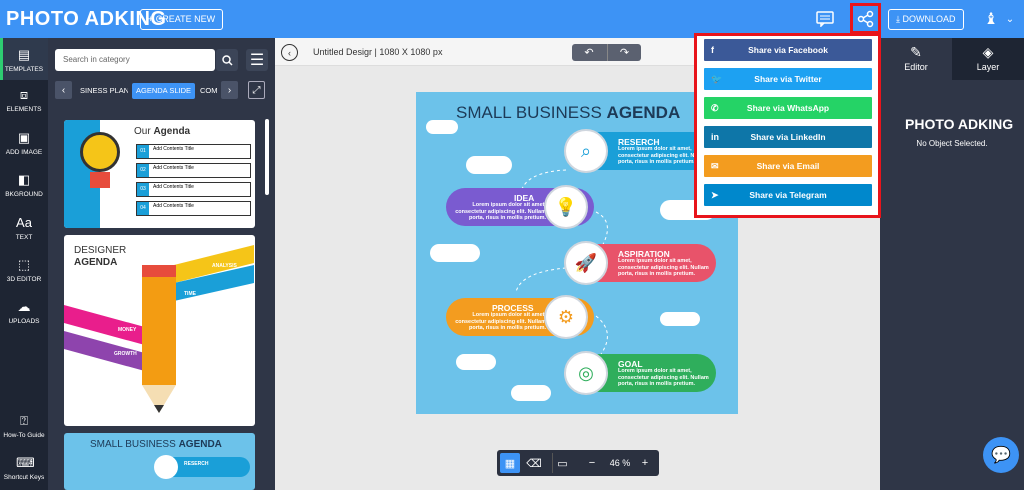  What do you see at coordinates (156, 444) in the screenshot?
I see `thumb-title: SMALL BUSINESS AGENDA` at bounding box center [156, 444].